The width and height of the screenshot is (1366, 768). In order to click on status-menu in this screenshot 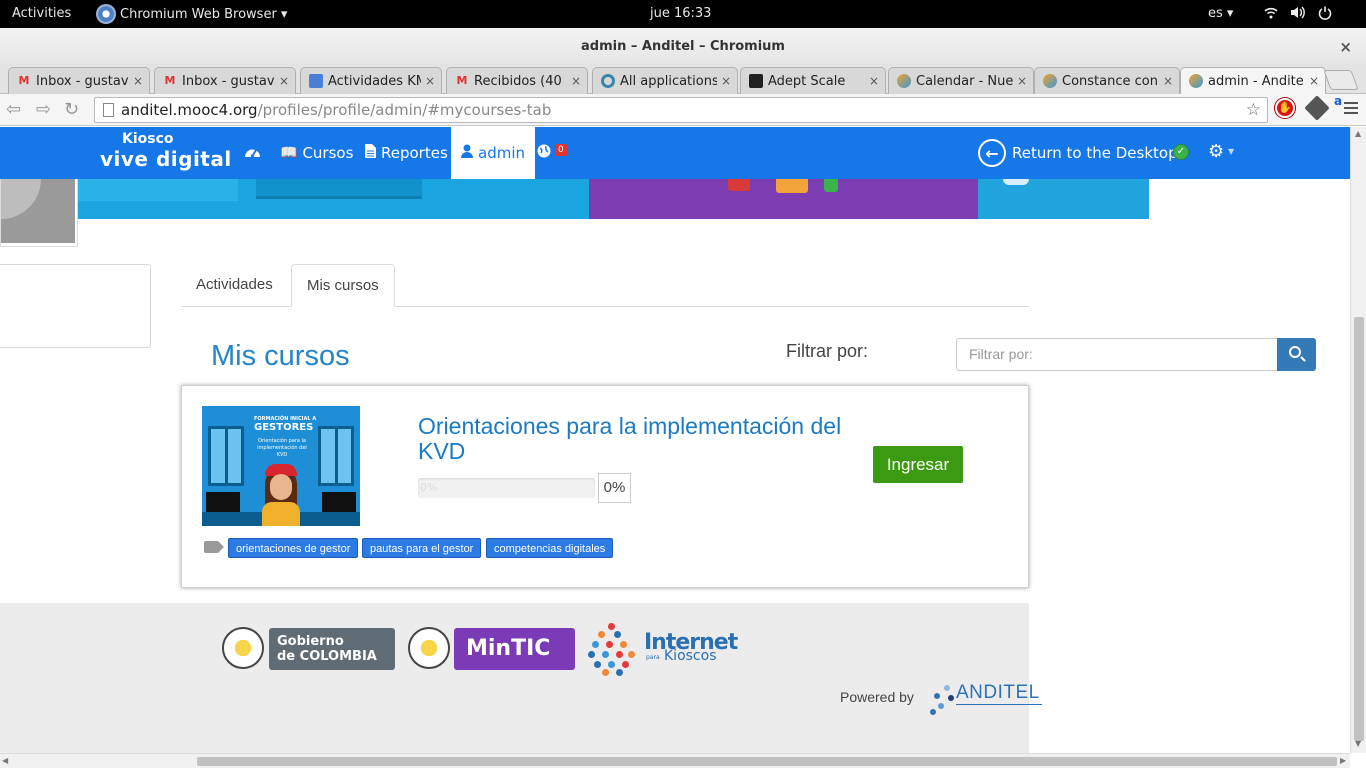, I will do `click(1298, 15)`.